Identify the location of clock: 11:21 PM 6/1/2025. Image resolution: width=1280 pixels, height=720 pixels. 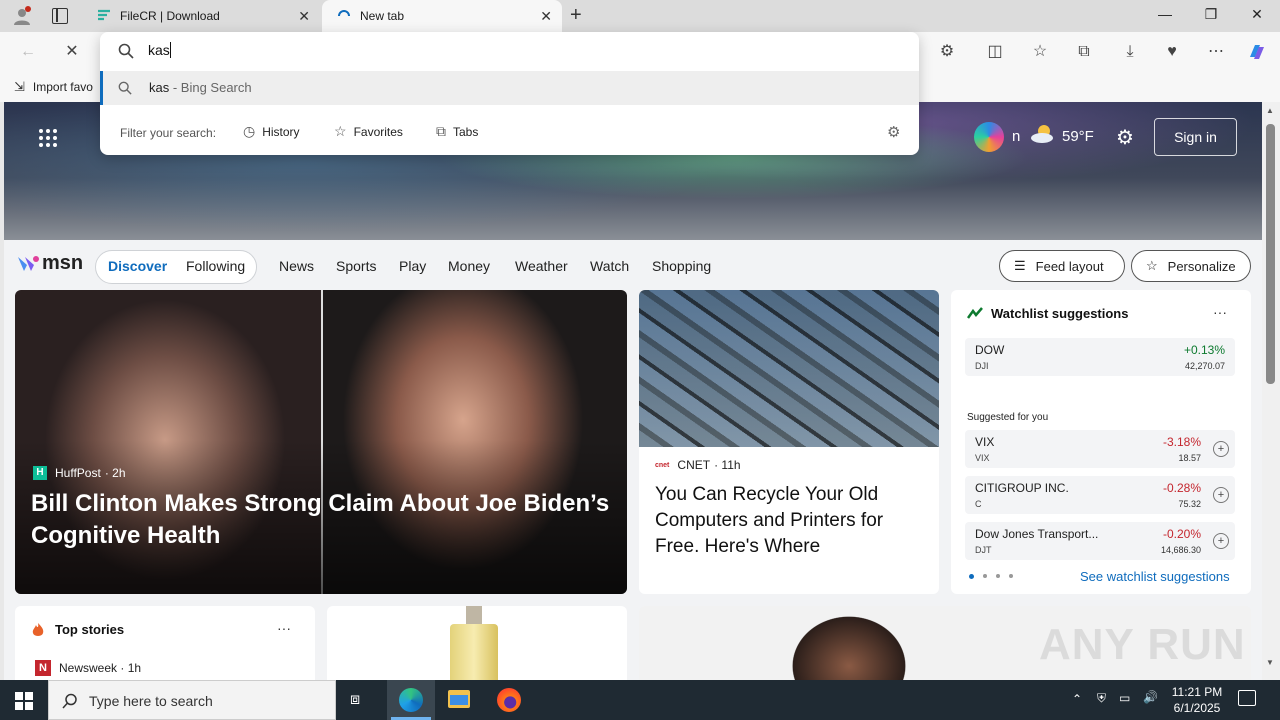
(1197, 700).